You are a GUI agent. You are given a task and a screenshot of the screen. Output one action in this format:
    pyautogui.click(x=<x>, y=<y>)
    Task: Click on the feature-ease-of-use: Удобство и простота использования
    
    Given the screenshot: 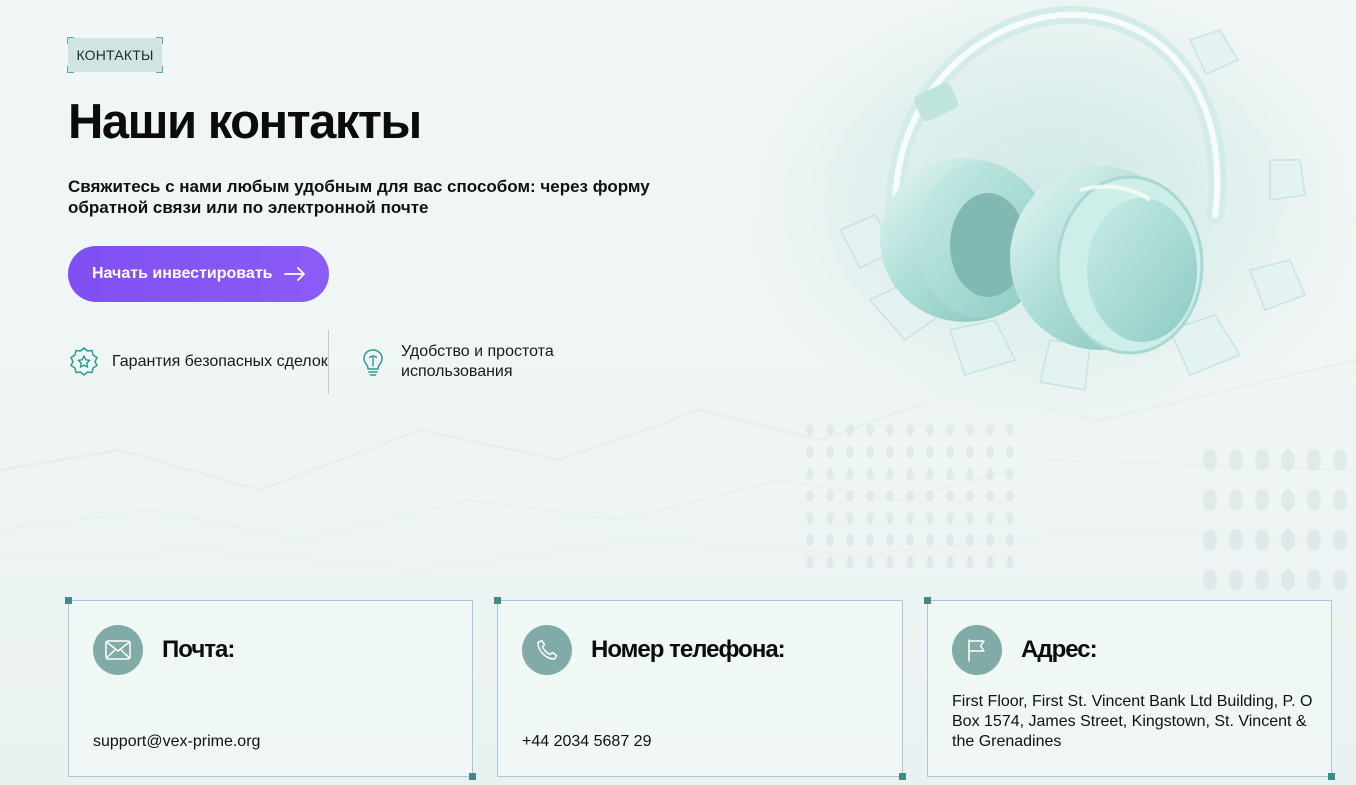 What is the action you would take?
    pyautogui.click(x=477, y=362)
    